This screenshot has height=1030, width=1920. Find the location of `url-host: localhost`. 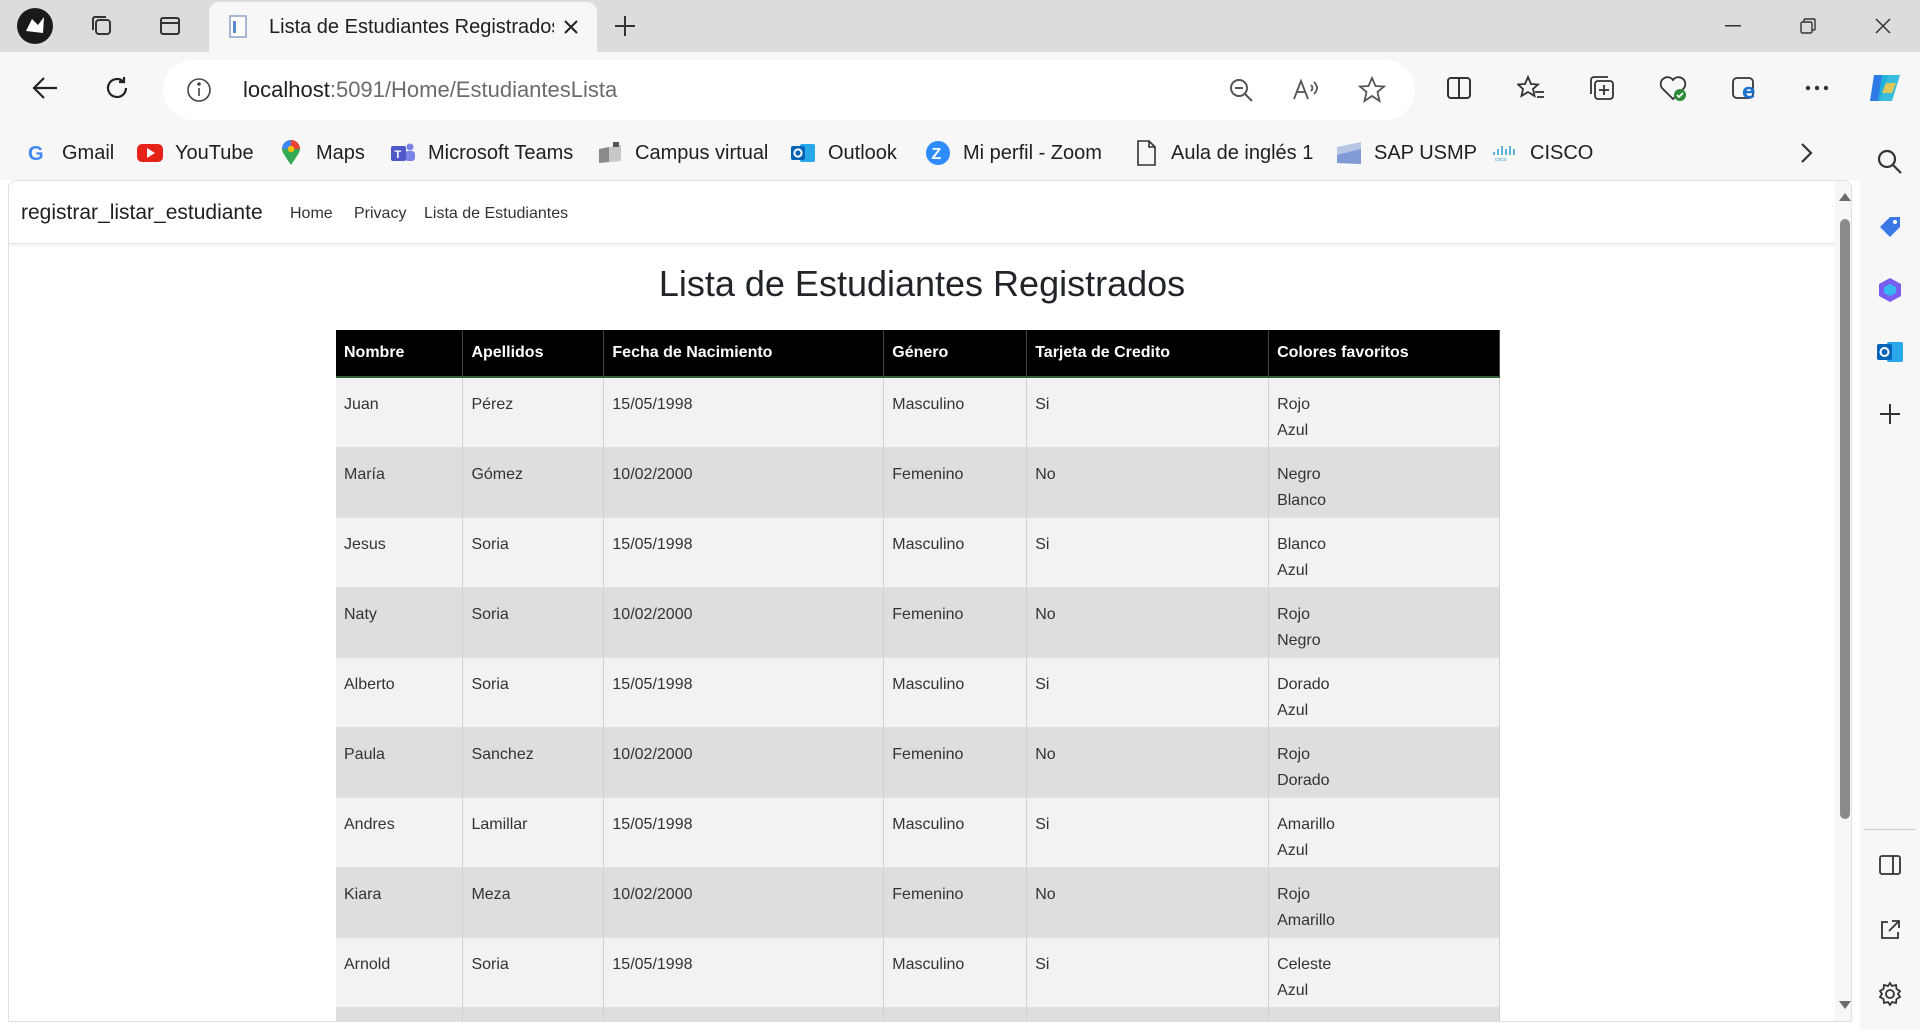

url-host: localhost is located at coordinates (286, 89).